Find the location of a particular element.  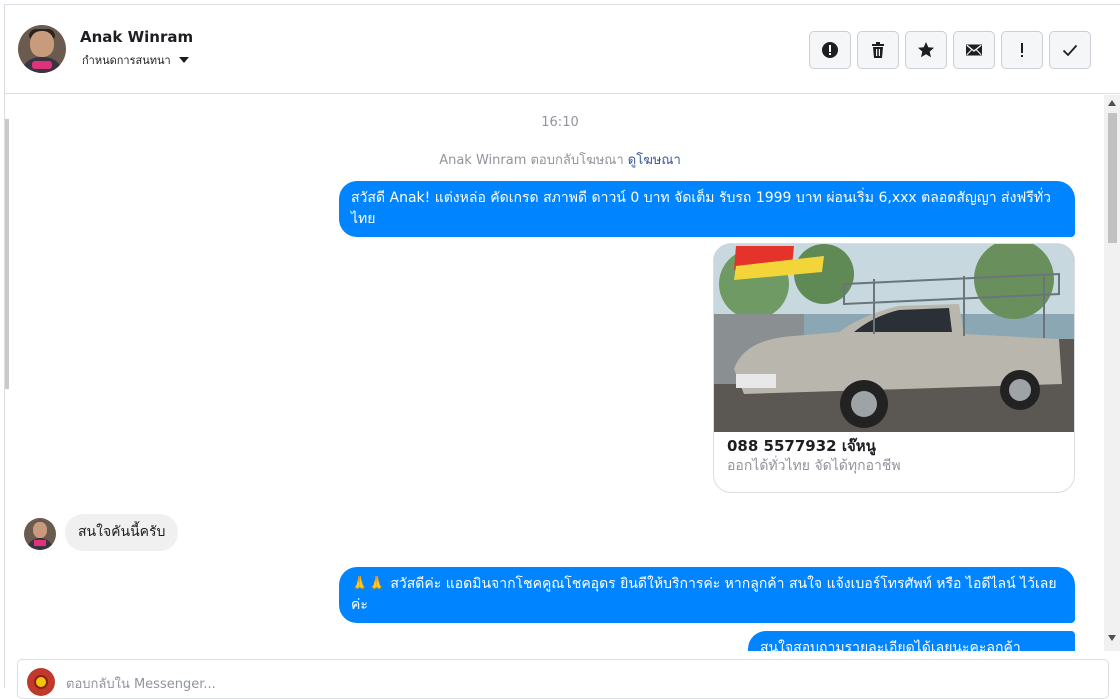

thread-scrollbar is located at coordinates (1112, 373).